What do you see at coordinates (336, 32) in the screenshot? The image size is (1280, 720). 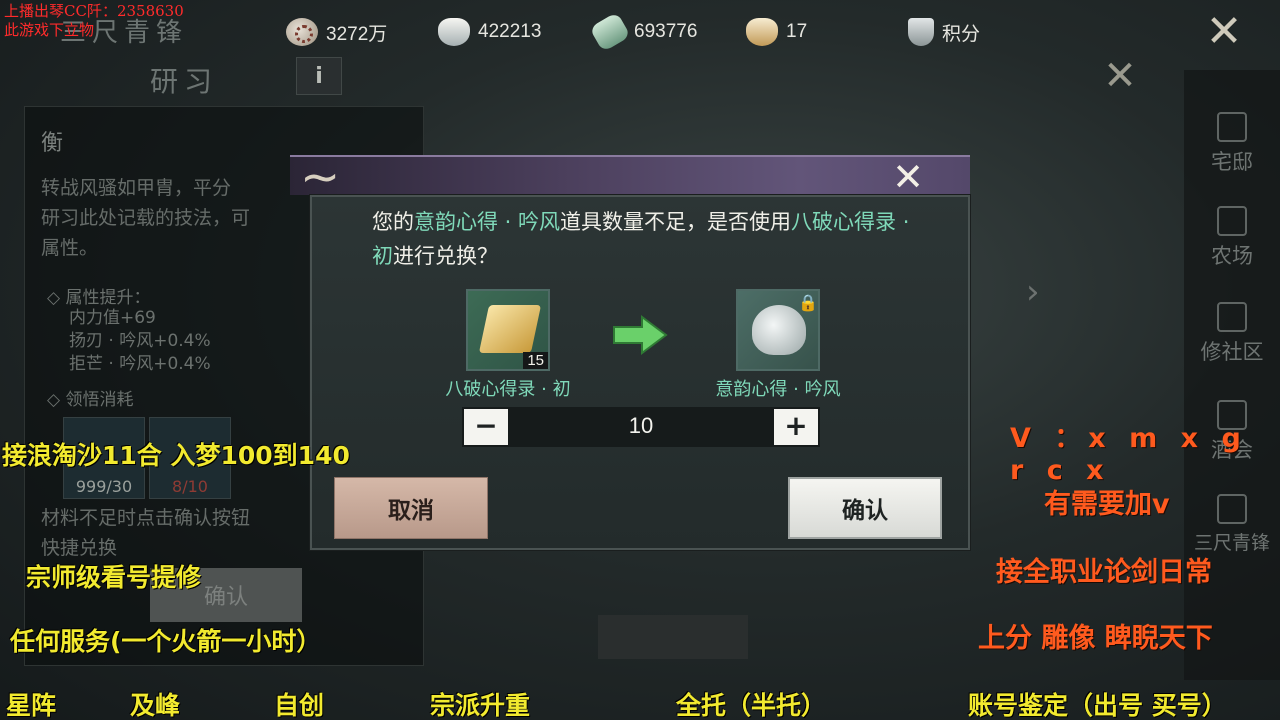 I see `resource-film: 3272万` at bounding box center [336, 32].